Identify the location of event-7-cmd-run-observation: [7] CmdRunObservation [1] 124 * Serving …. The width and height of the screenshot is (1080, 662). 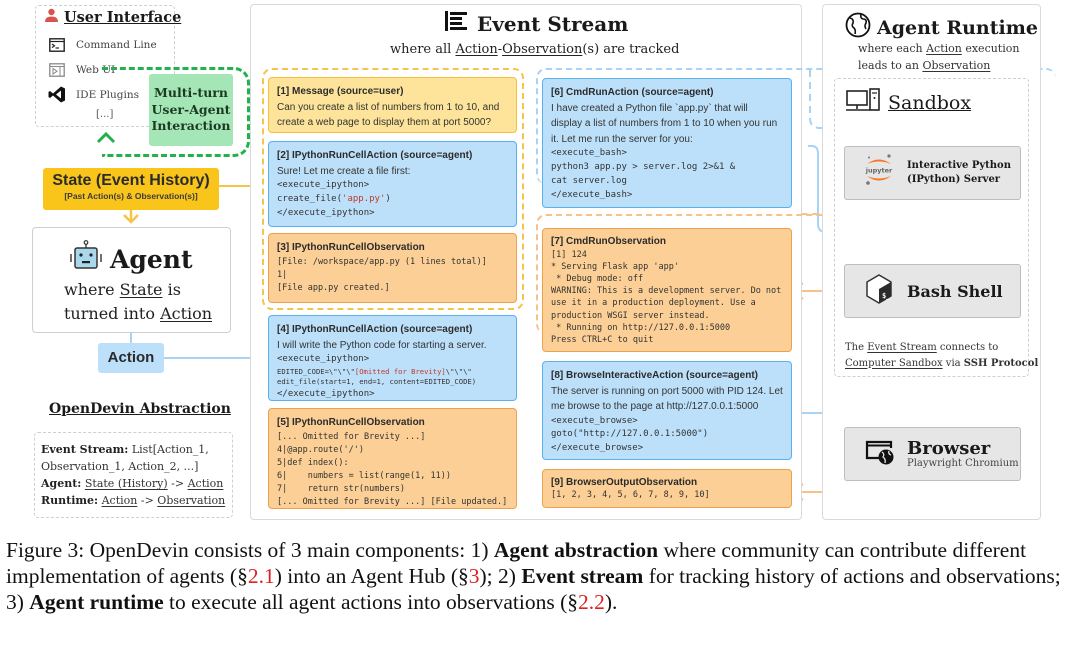
(667, 290).